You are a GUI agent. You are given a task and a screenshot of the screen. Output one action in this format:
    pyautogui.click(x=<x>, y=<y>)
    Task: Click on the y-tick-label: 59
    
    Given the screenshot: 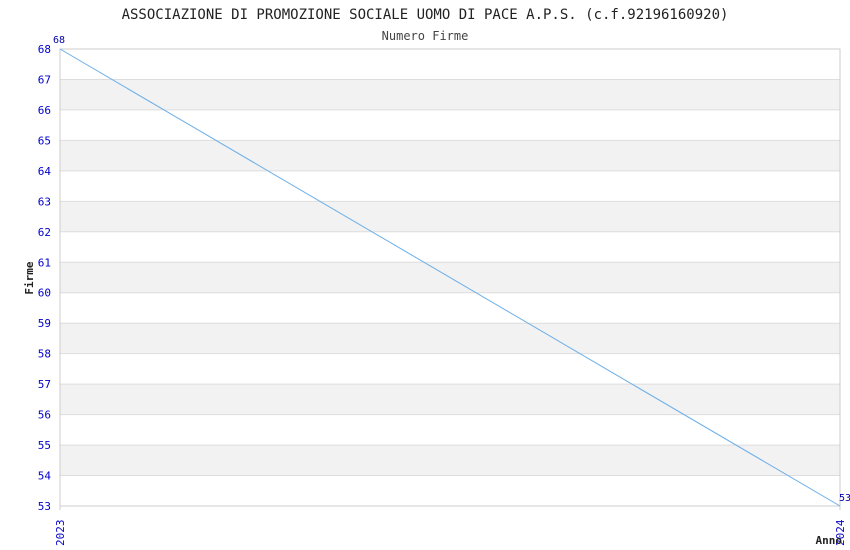 What is the action you would take?
    pyautogui.click(x=44, y=323)
    